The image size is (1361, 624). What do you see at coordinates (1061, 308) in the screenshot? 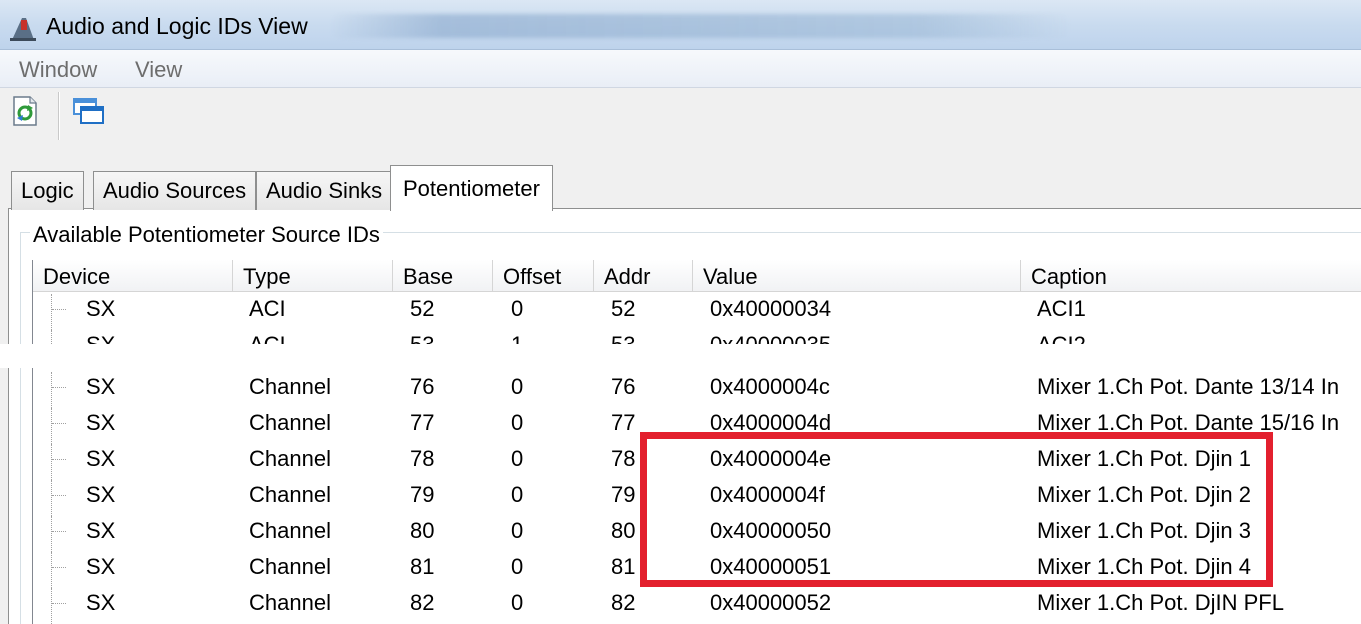
I see `cell-caption: ACI1` at bounding box center [1061, 308].